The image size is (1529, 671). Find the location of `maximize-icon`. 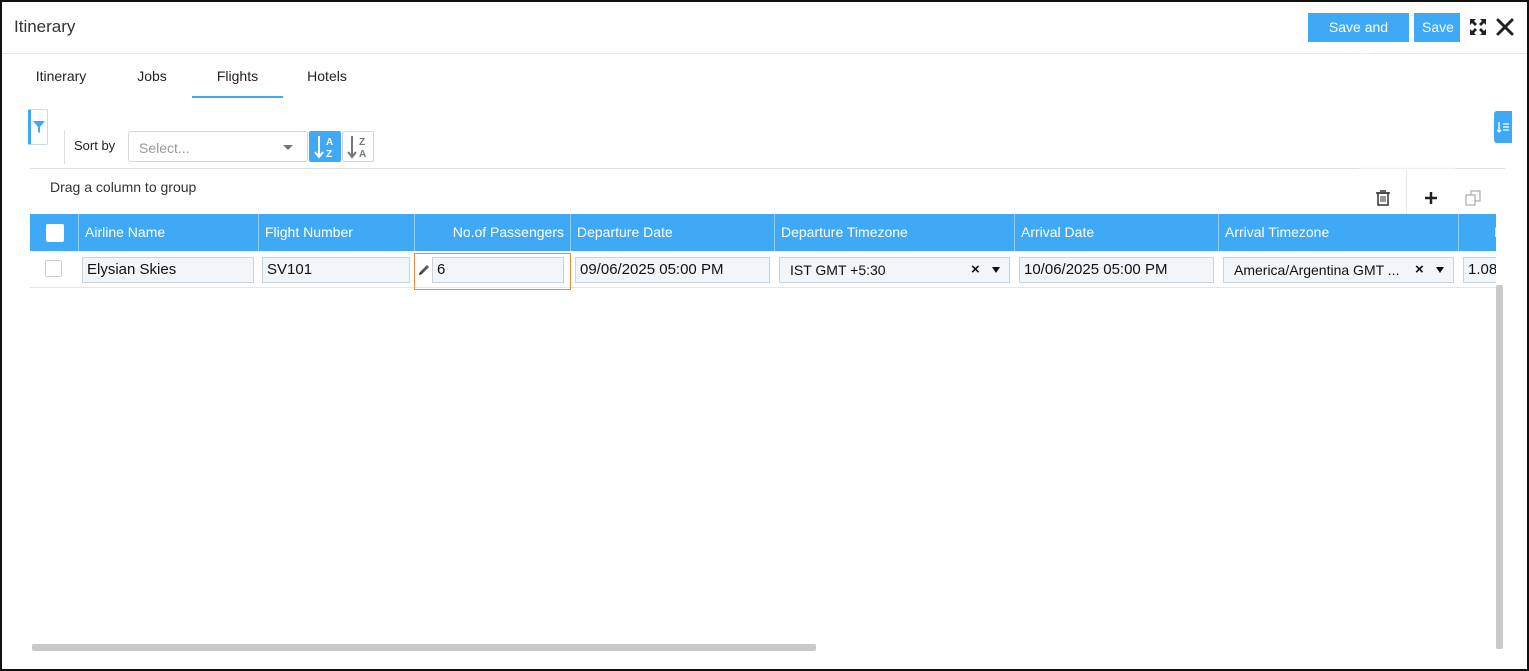

maximize-icon is located at coordinates (1478, 27).